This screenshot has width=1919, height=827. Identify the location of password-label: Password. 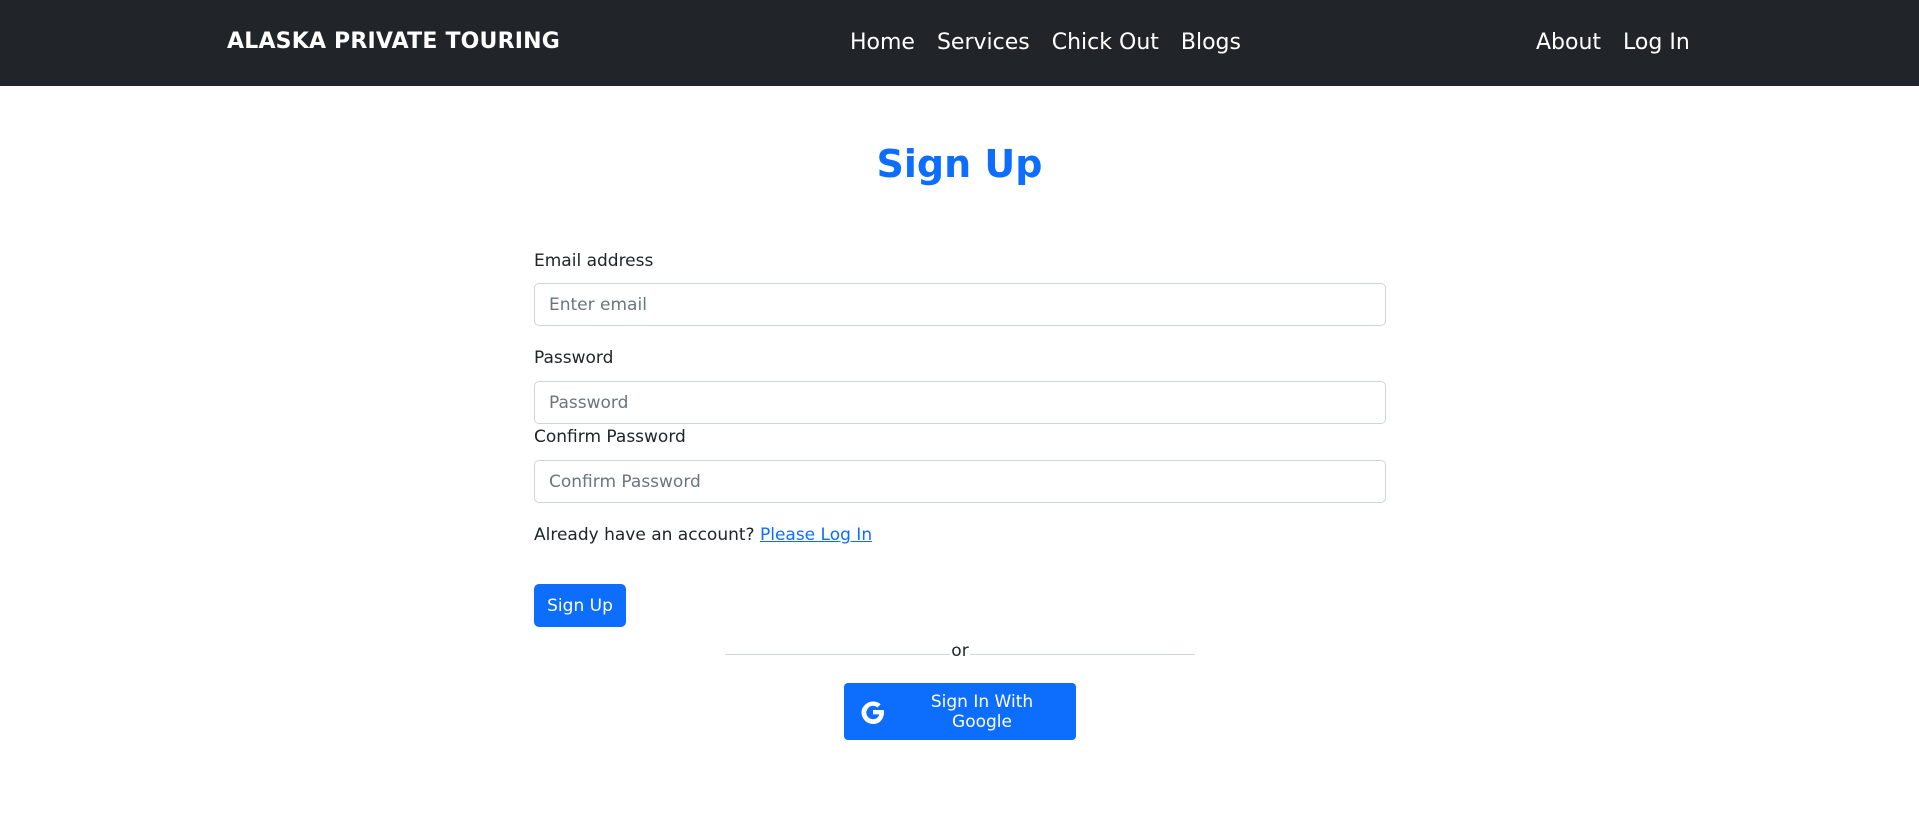
(574, 358).